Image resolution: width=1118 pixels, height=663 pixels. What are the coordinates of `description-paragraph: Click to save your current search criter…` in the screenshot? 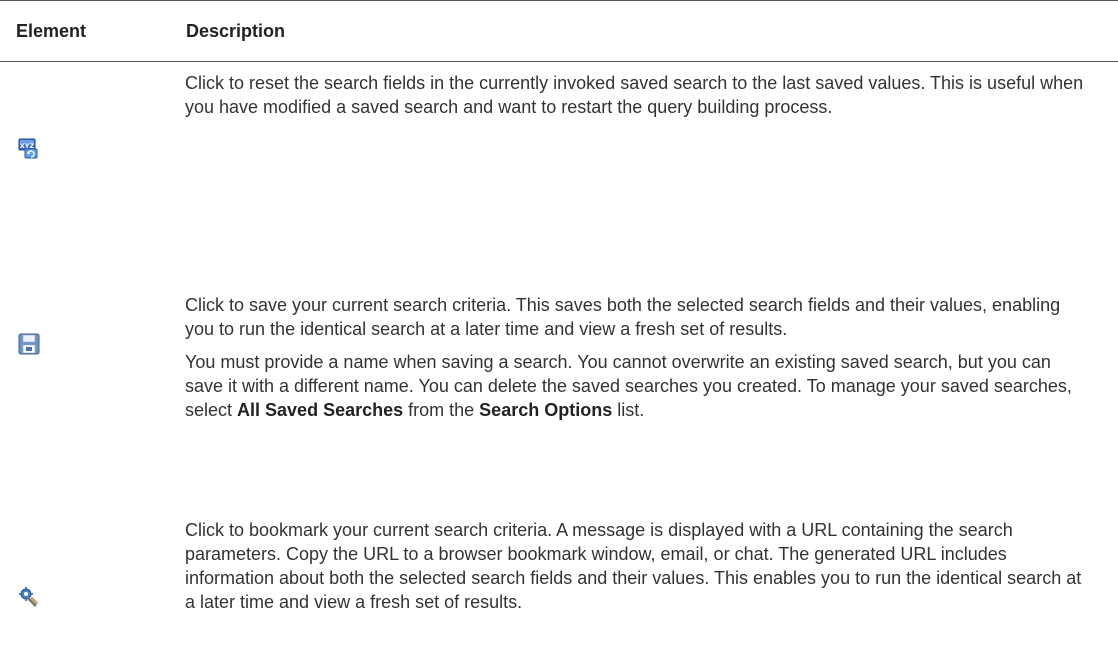 It's located at (623, 317).